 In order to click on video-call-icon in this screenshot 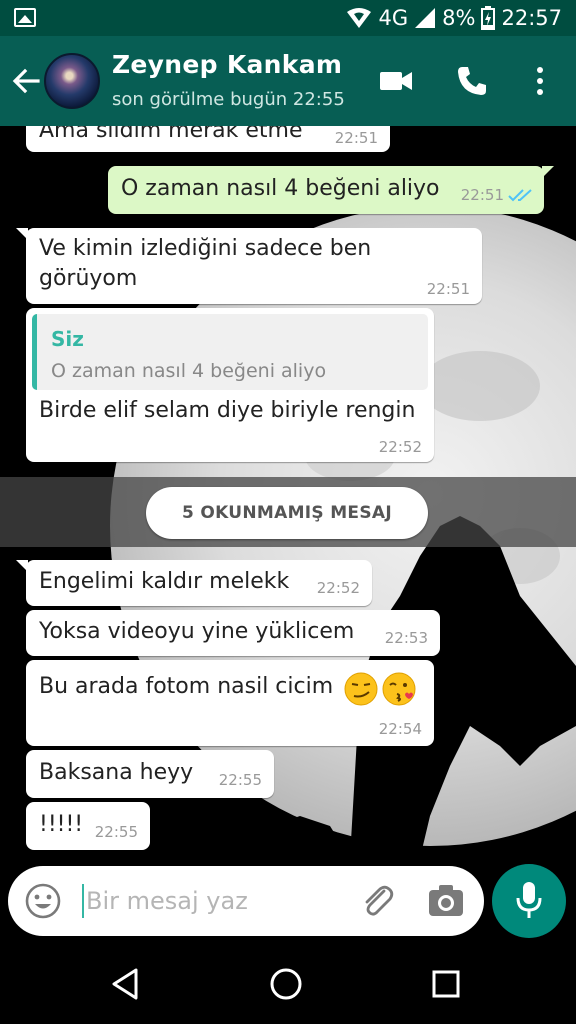, I will do `click(396, 81)`.